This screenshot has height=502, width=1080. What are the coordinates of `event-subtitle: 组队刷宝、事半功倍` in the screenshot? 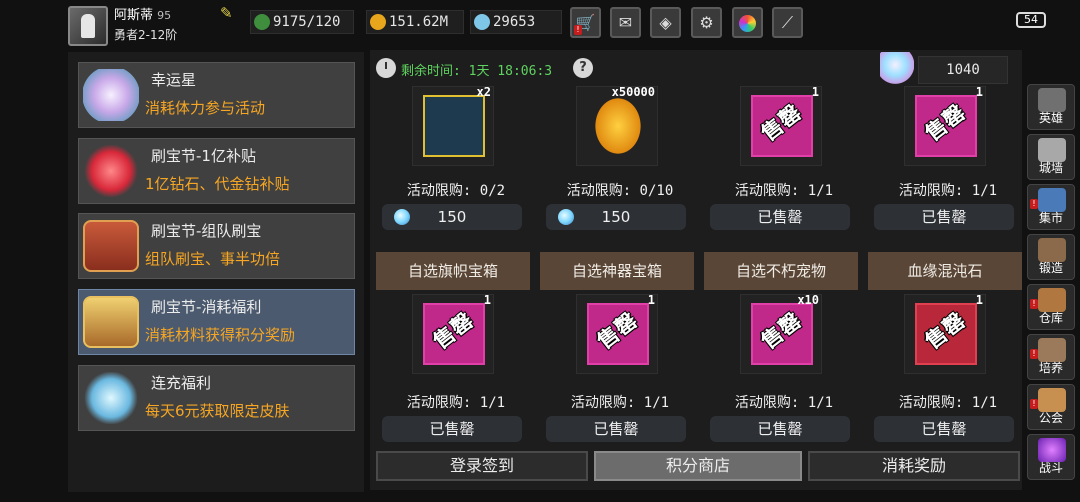 It's located at (213, 259).